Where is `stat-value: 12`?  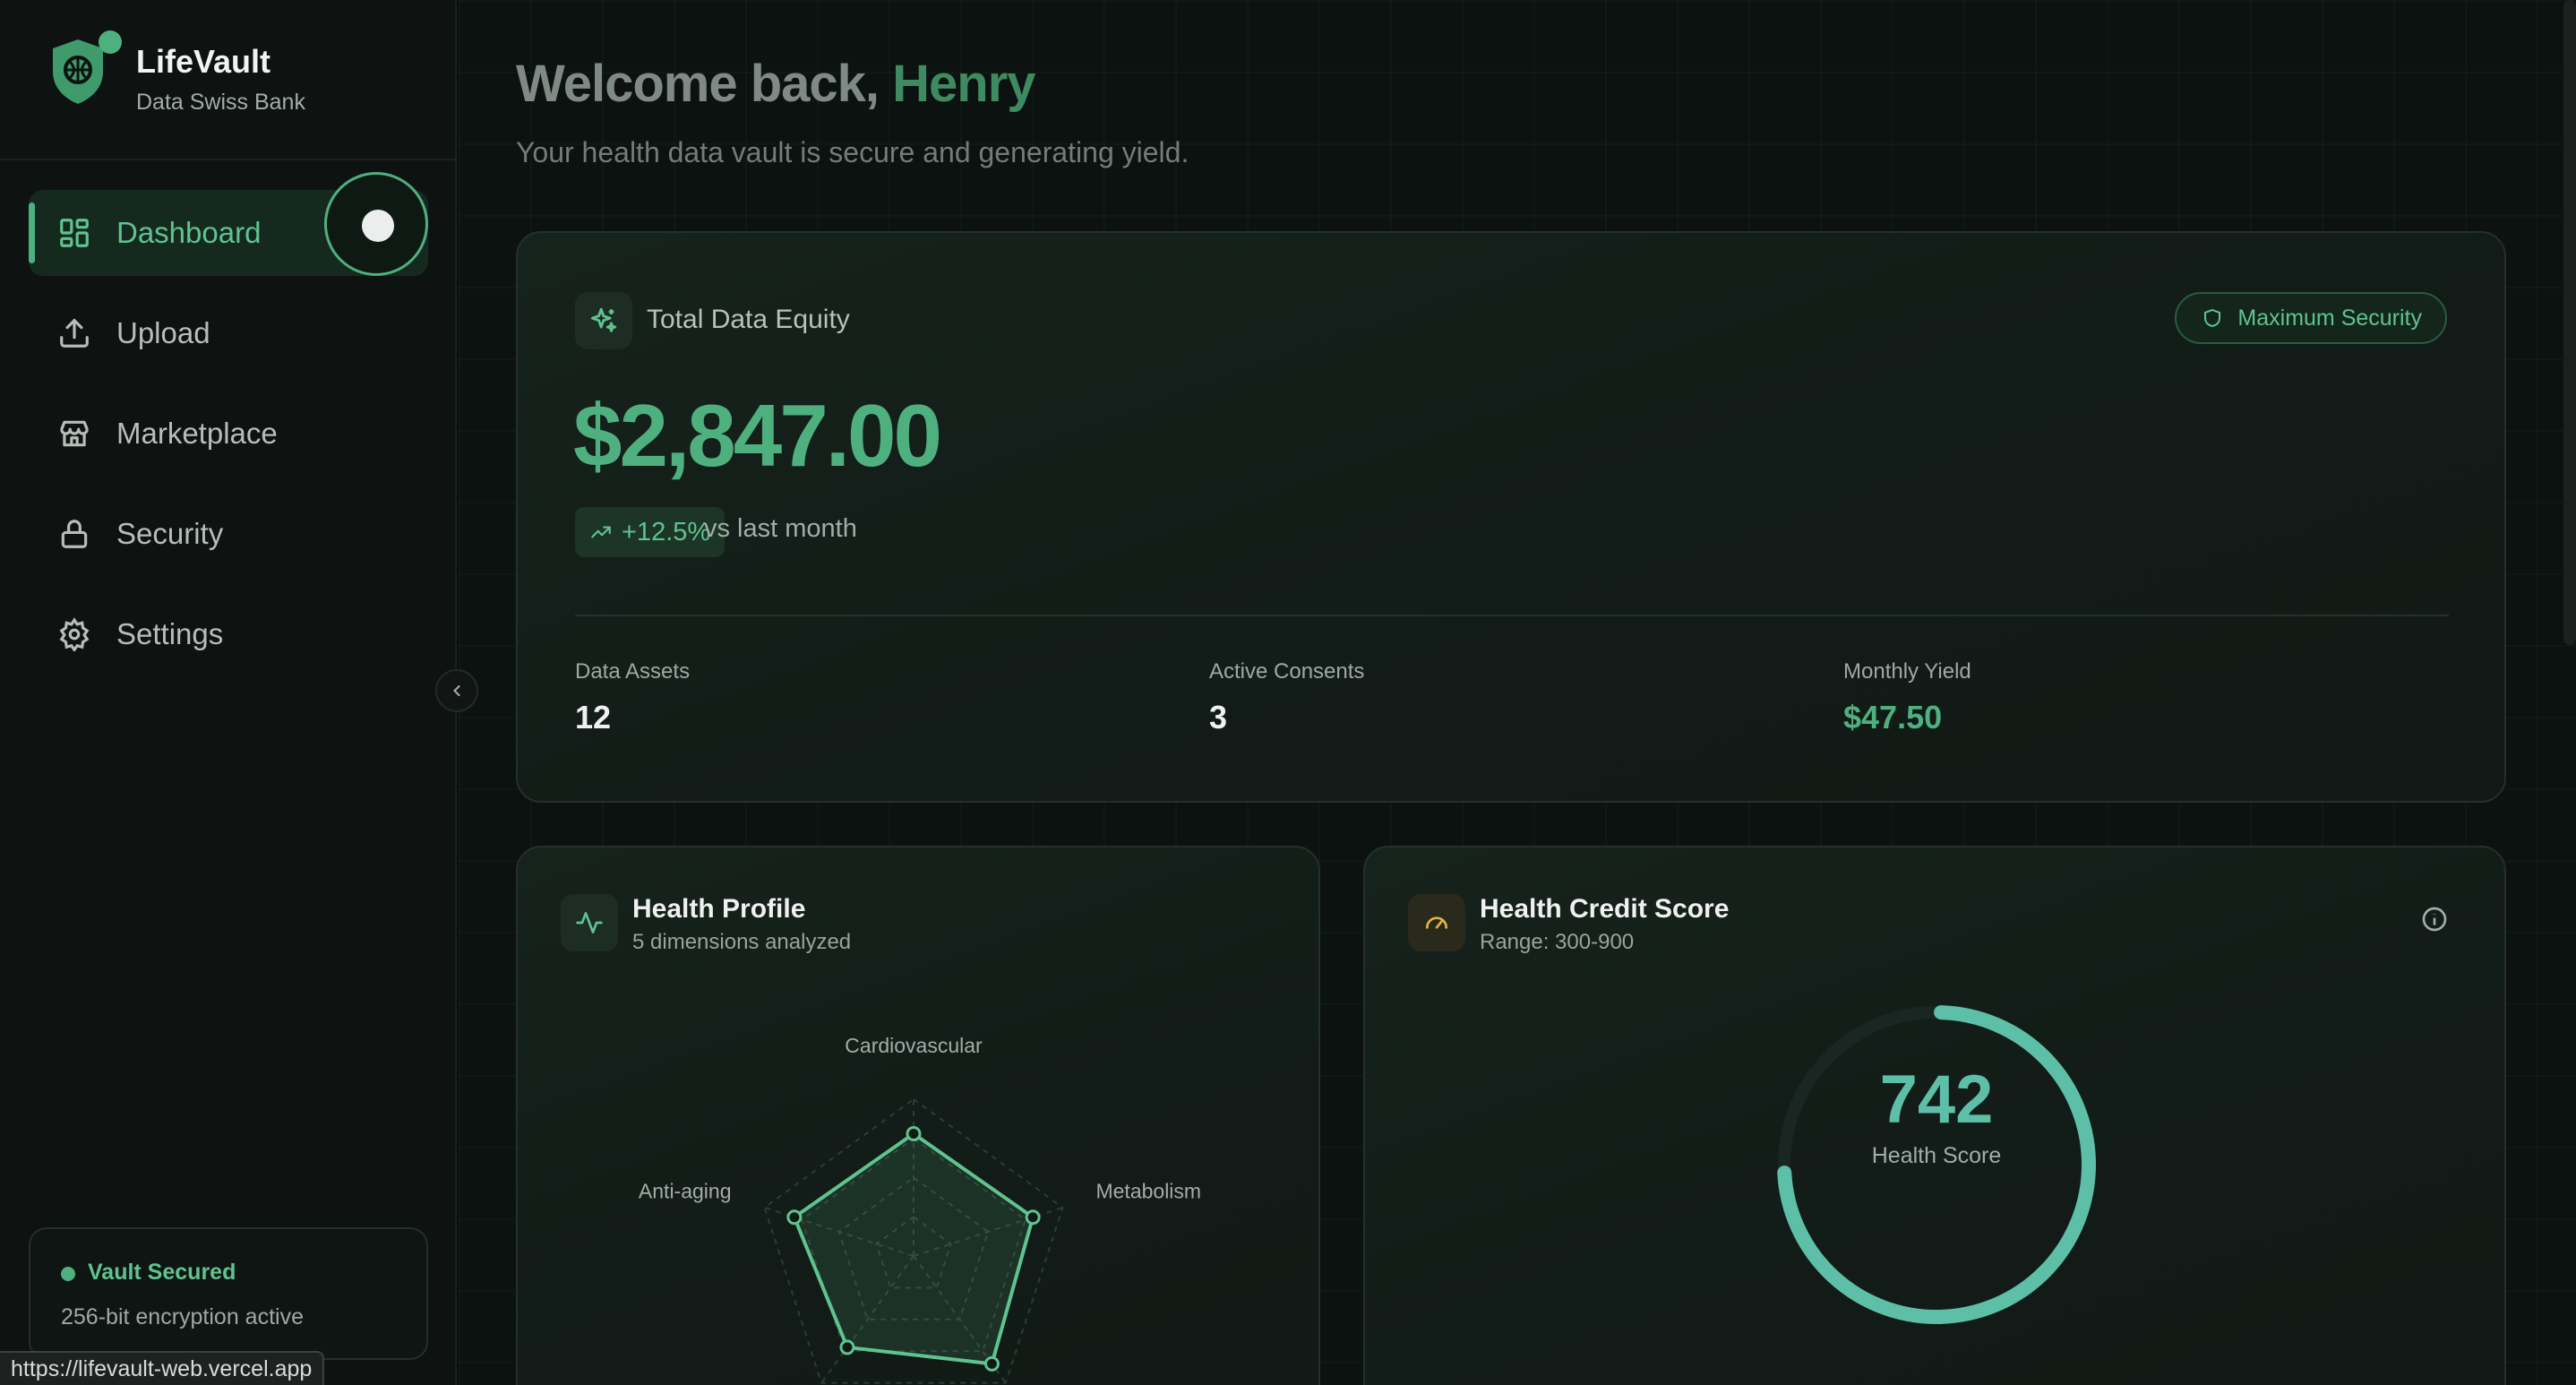 stat-value: 12 is located at coordinates (593, 717).